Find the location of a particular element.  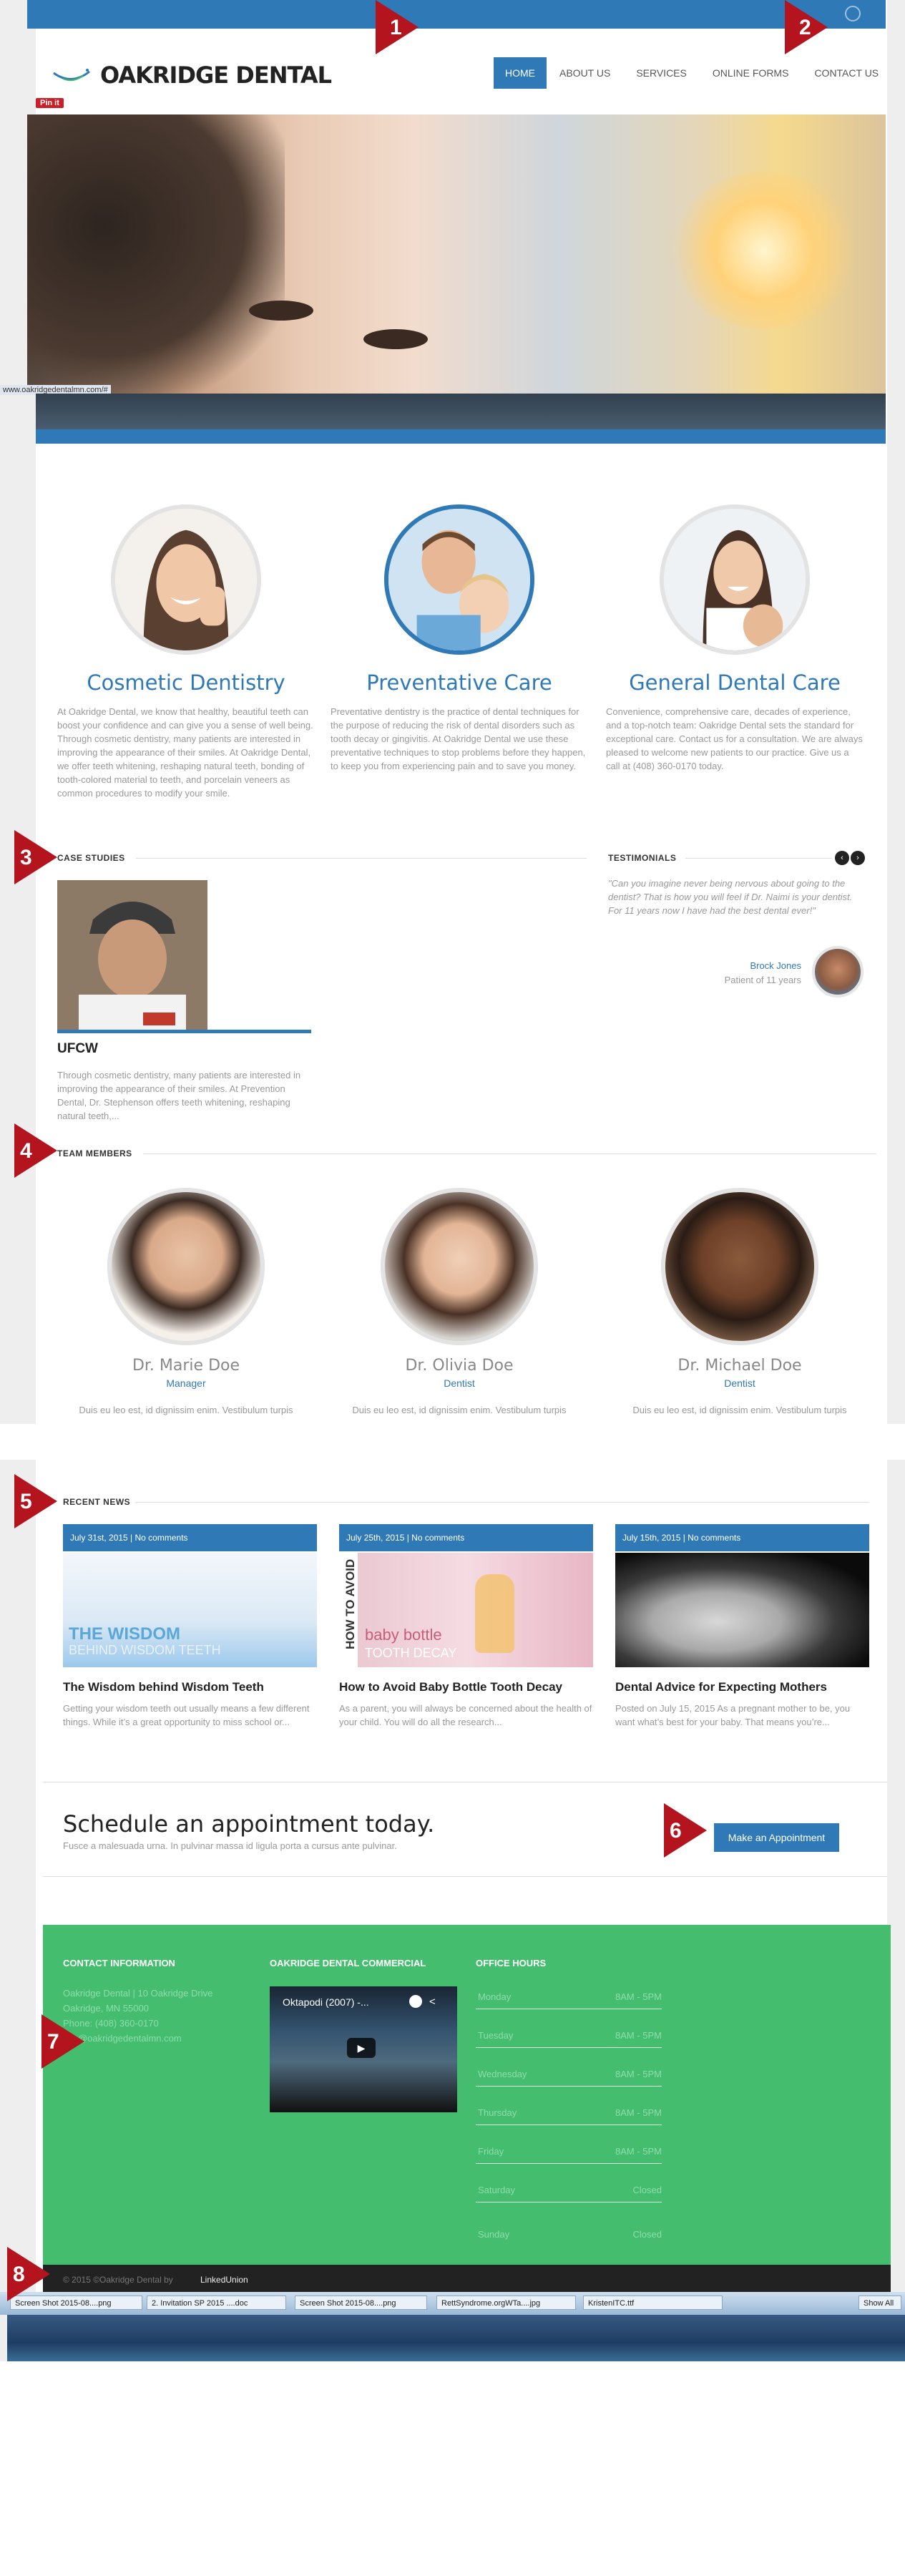

news-image-title: THE WISDOM is located at coordinates (124, 1634).